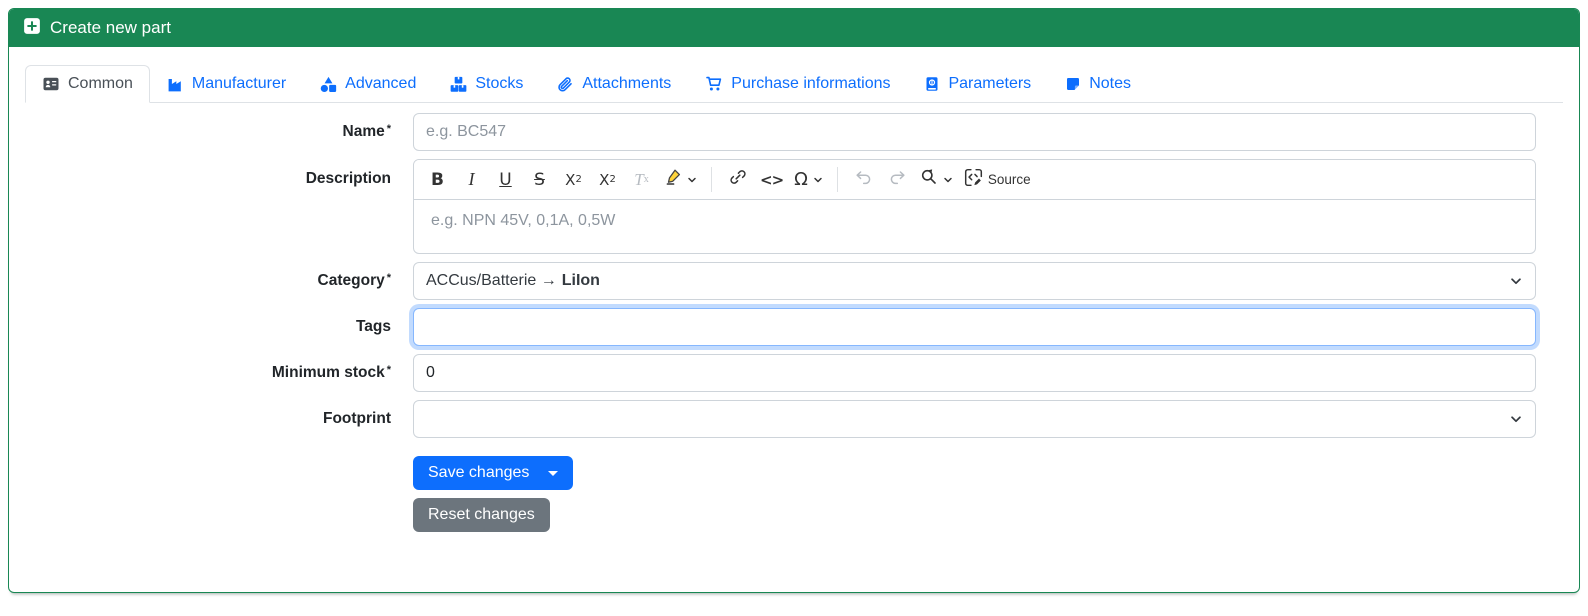 The image size is (1588, 616). Describe the element at coordinates (51, 84) in the screenshot. I see `address-card-icon` at that location.